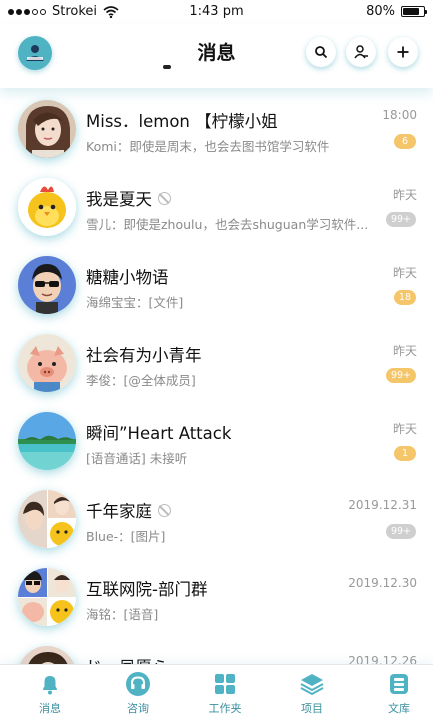 The image size is (433, 721). Describe the element at coordinates (399, 115) in the screenshot. I see `conversation-time: 18:00` at that location.